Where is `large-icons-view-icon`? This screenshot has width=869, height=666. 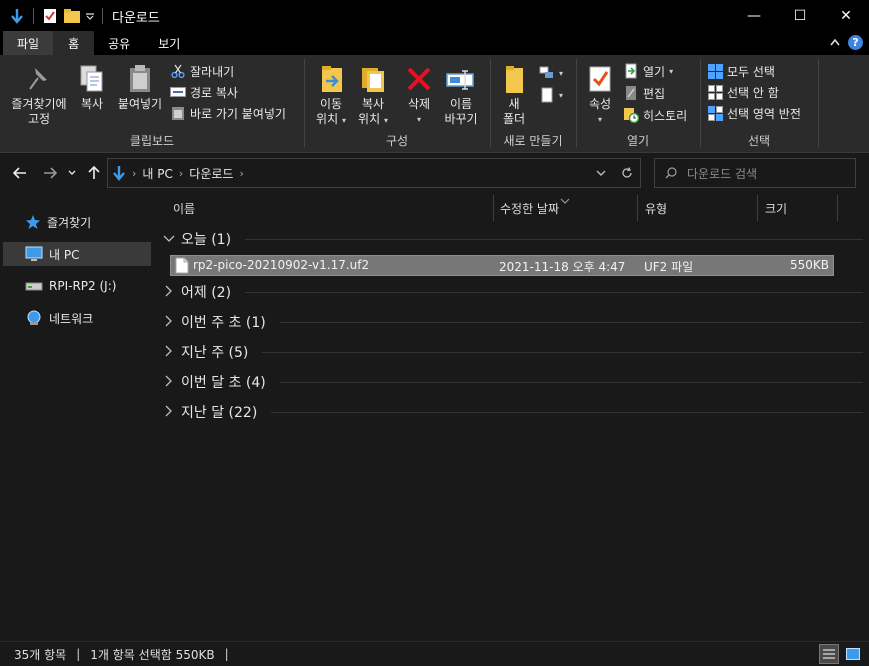 large-icons-view-icon is located at coordinates (853, 654).